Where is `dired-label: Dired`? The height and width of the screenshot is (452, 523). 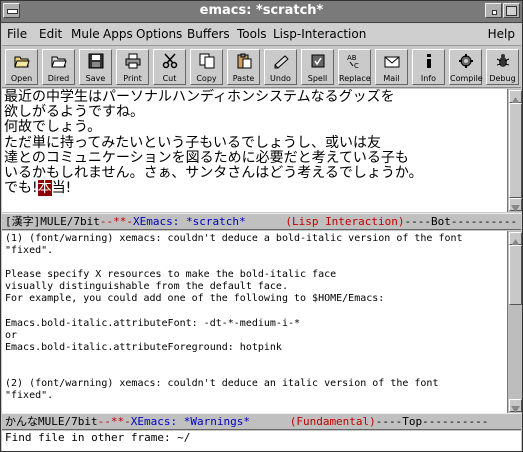 dired-label: Dired is located at coordinates (58, 78).